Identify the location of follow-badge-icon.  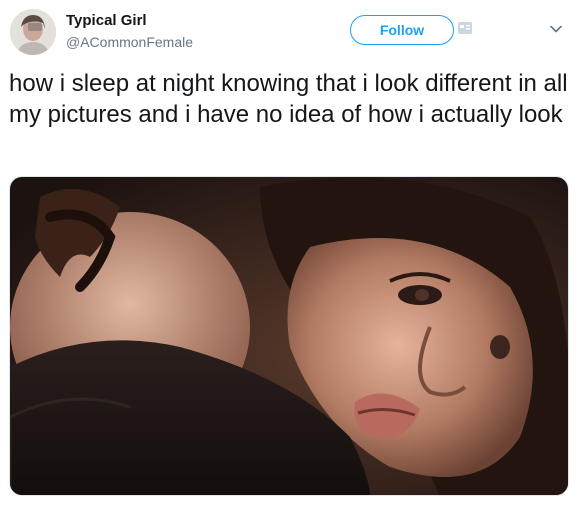
(465, 28).